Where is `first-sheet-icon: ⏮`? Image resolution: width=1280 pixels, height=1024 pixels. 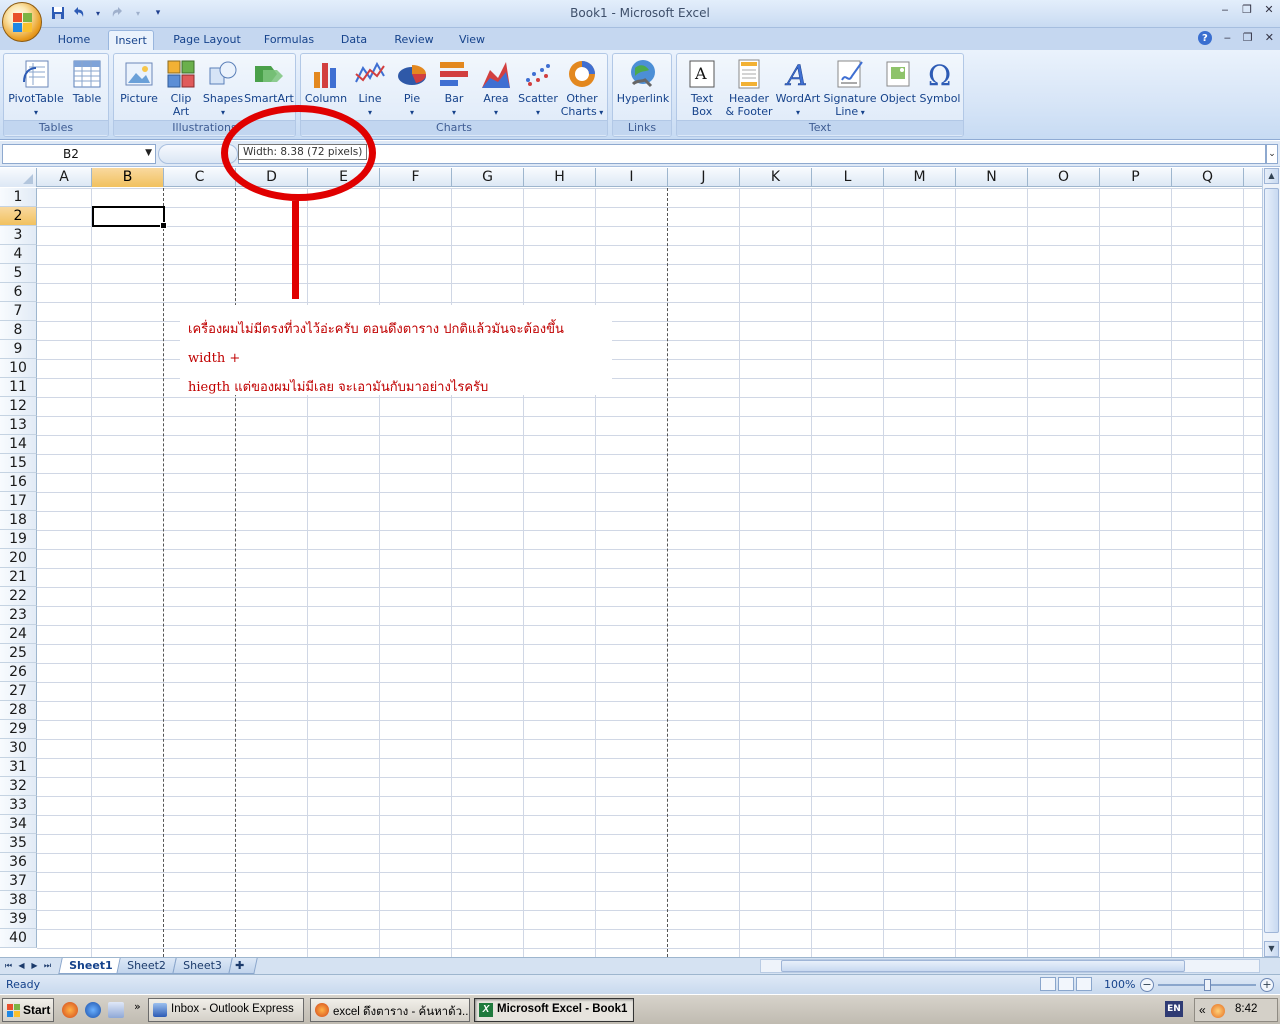
first-sheet-icon: ⏮ is located at coordinates (8, 966).